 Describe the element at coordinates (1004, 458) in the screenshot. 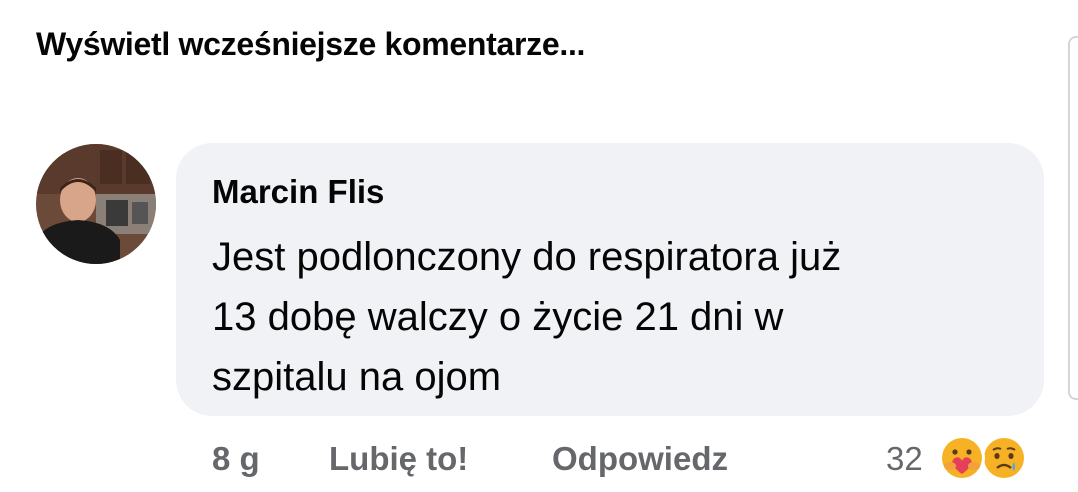

I see `sad-reaction-icon` at that location.